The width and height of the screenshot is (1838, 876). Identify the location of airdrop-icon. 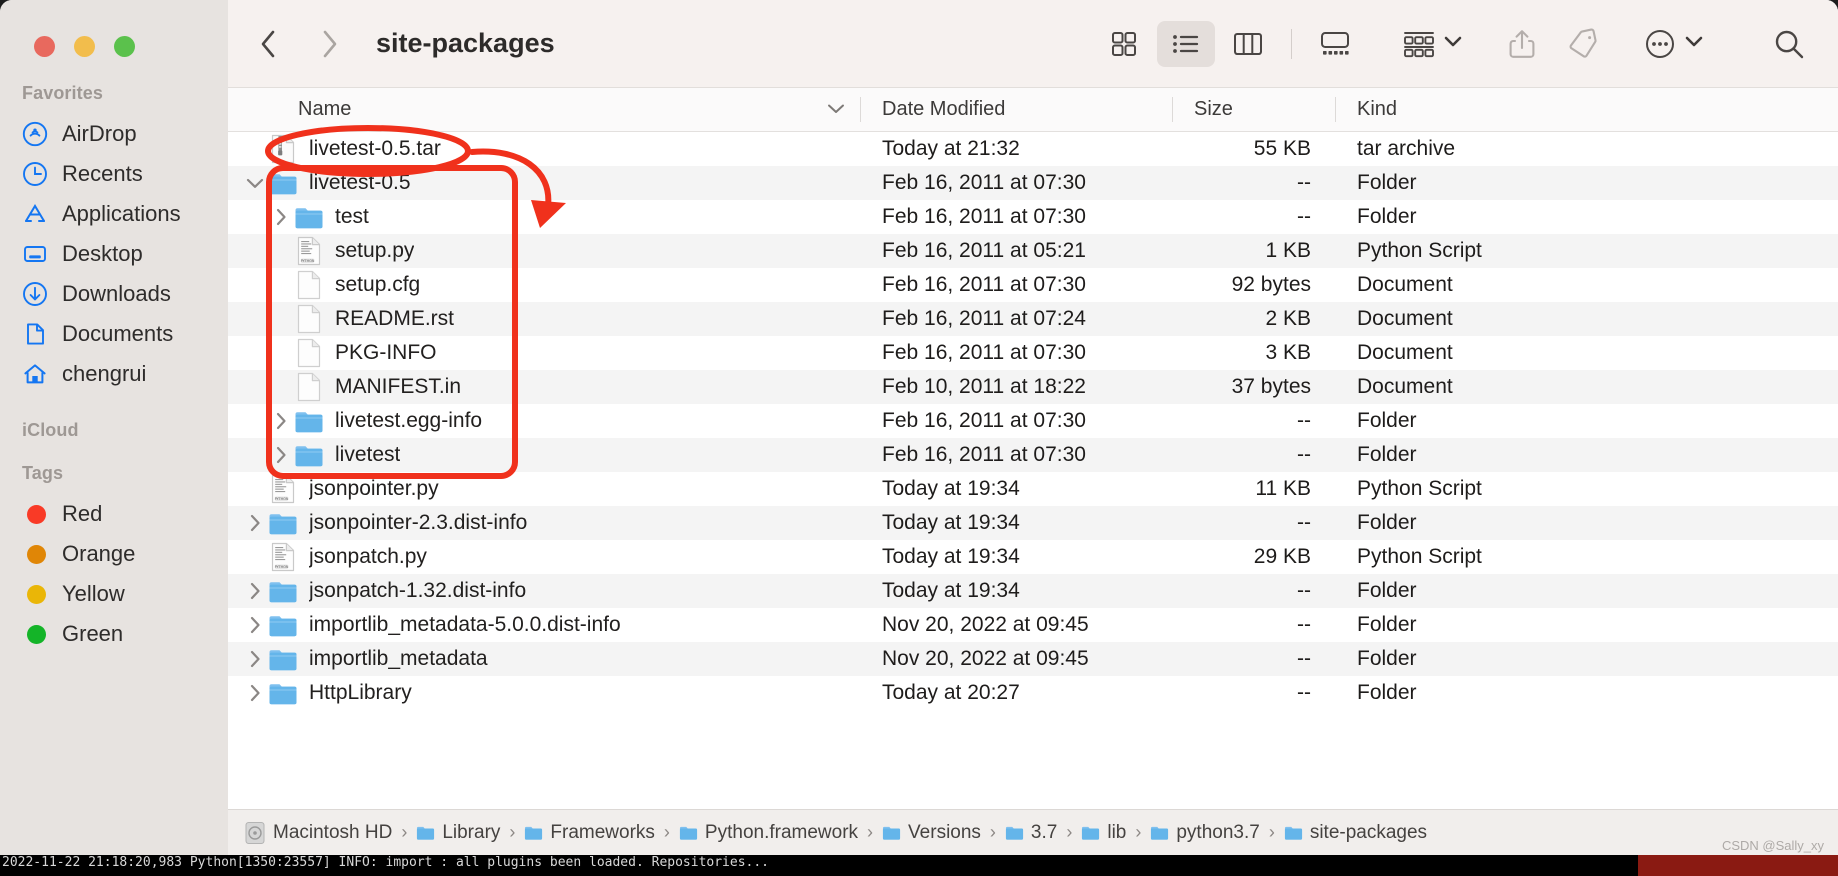
(35, 134).